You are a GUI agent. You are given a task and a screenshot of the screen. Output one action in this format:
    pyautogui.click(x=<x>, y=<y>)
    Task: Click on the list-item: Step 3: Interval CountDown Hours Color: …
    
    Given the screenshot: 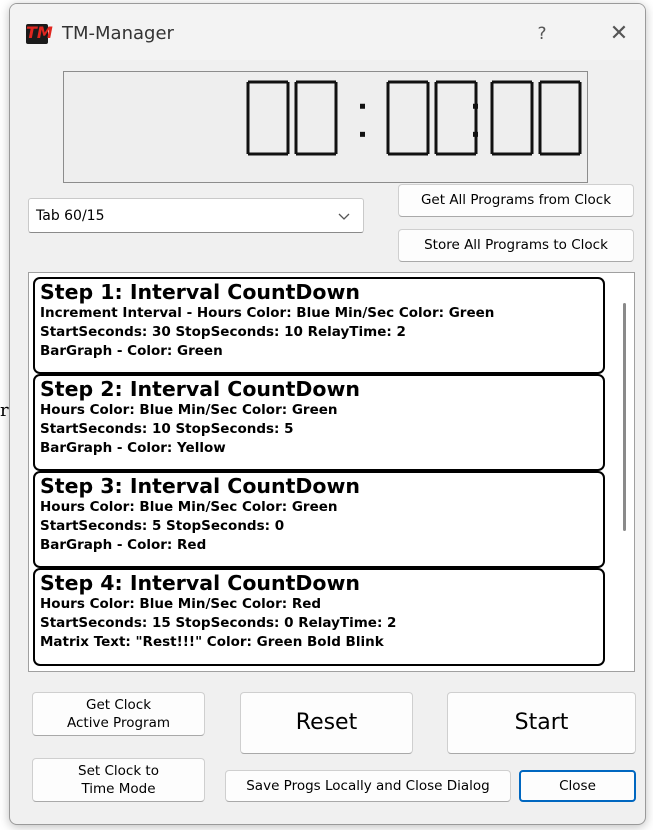 What is the action you would take?
    pyautogui.click(x=319, y=519)
    